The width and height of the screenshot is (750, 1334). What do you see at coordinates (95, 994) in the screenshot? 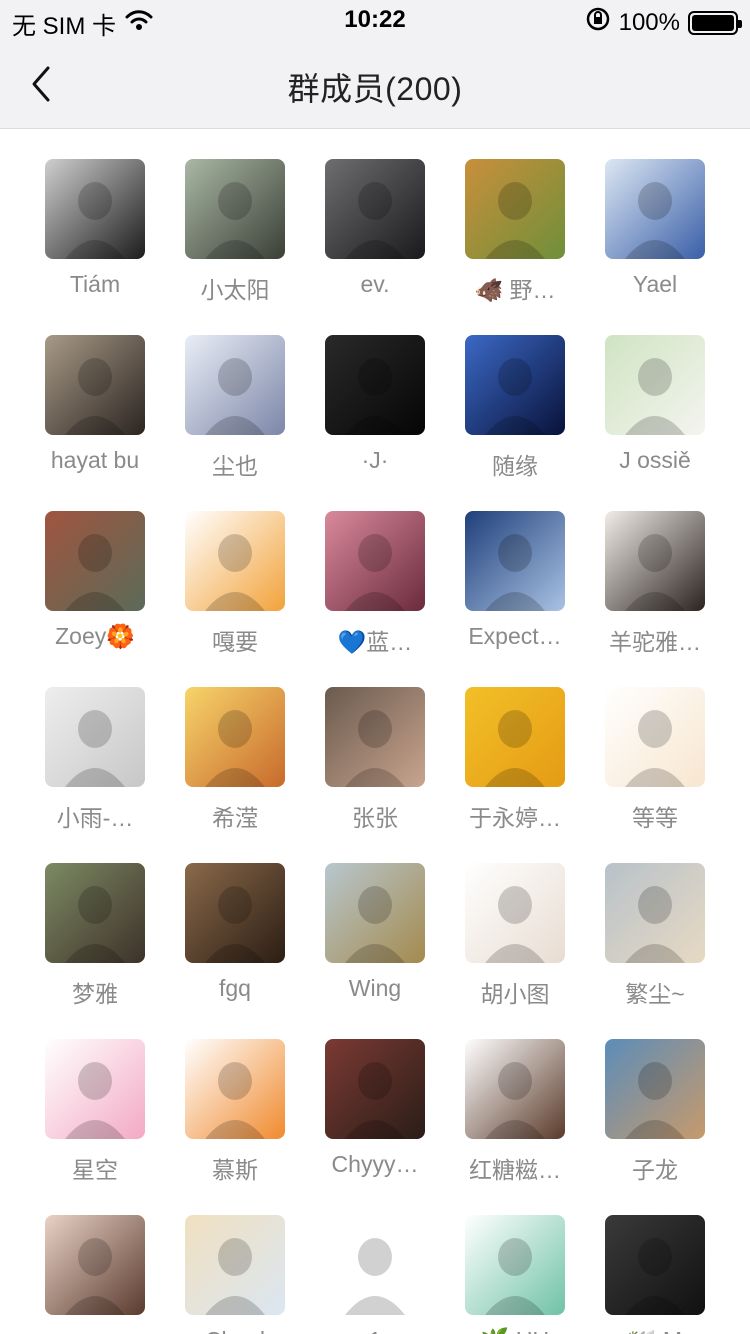
I see `member-name: 梦雅` at bounding box center [95, 994].